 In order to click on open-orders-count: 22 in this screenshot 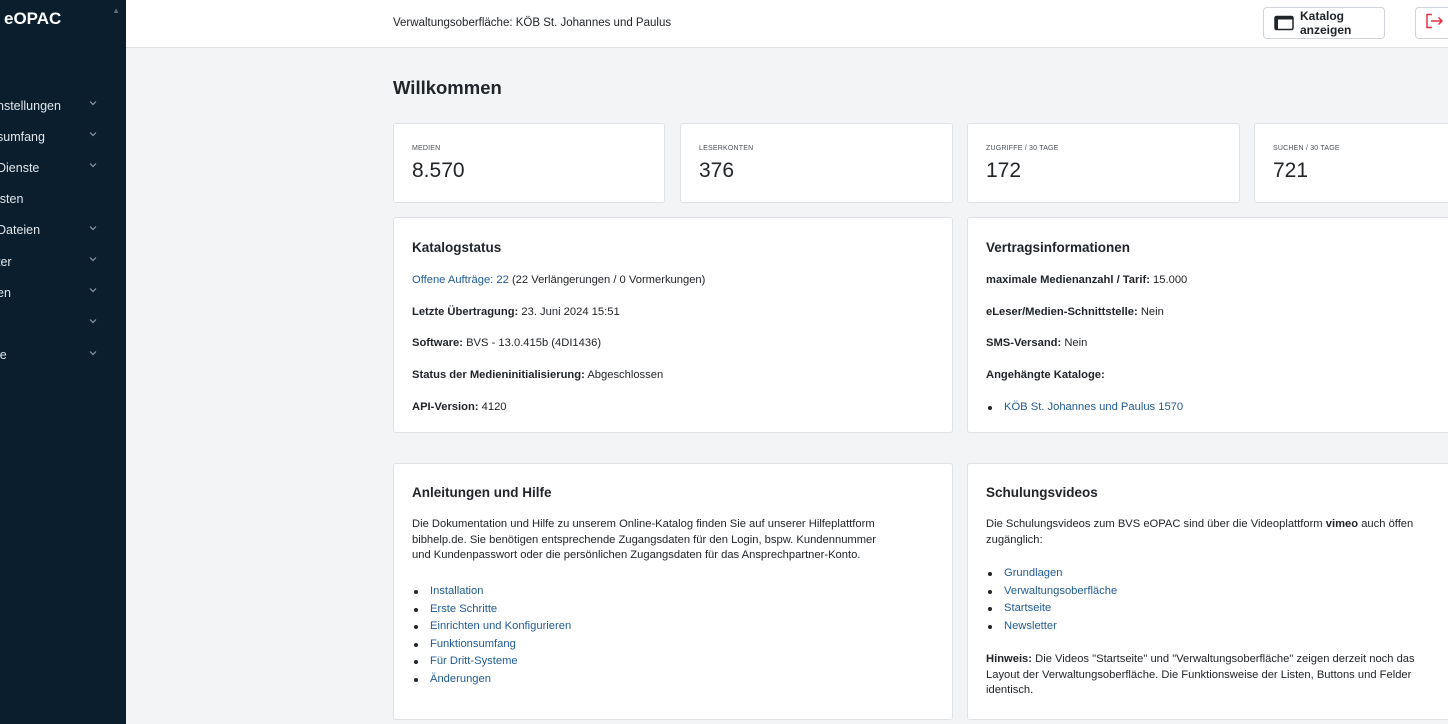, I will do `click(502, 280)`.